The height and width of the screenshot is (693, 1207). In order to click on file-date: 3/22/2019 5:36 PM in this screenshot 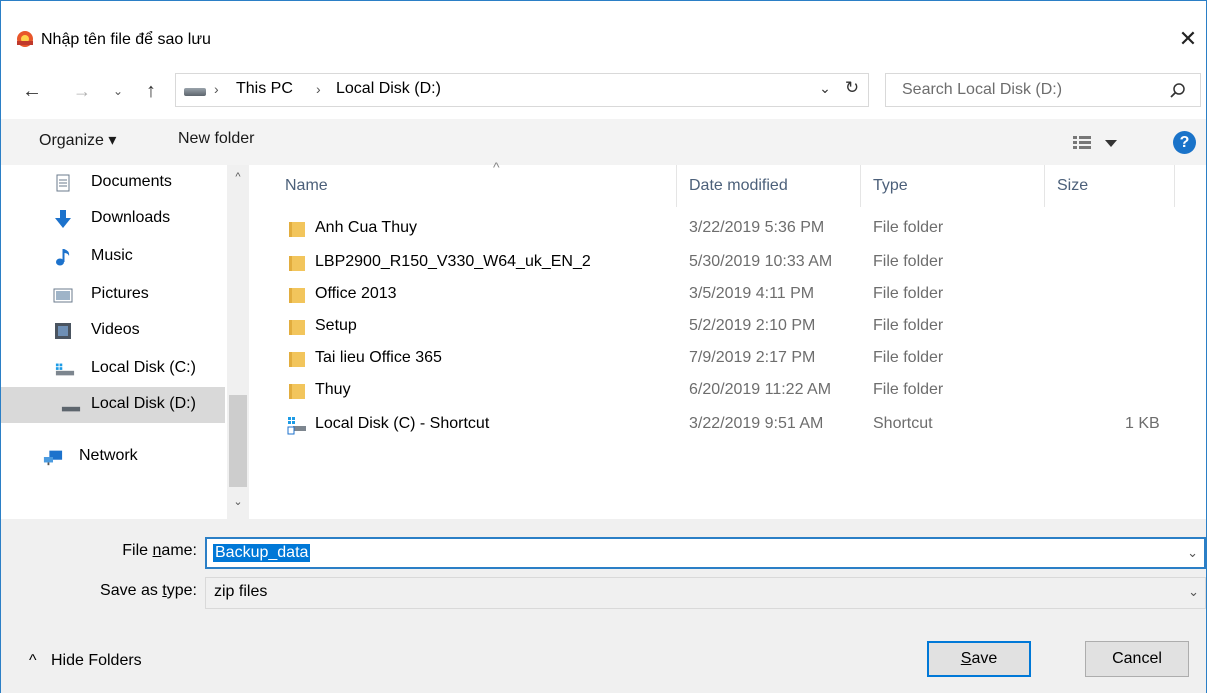, I will do `click(757, 227)`.